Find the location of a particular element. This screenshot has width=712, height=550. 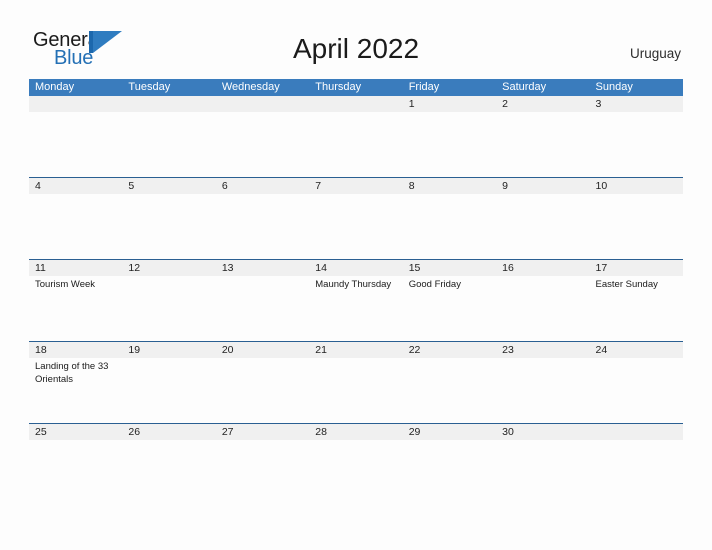

day-number-band: 18 19 20 21 22 23 24 is located at coordinates (356, 350).